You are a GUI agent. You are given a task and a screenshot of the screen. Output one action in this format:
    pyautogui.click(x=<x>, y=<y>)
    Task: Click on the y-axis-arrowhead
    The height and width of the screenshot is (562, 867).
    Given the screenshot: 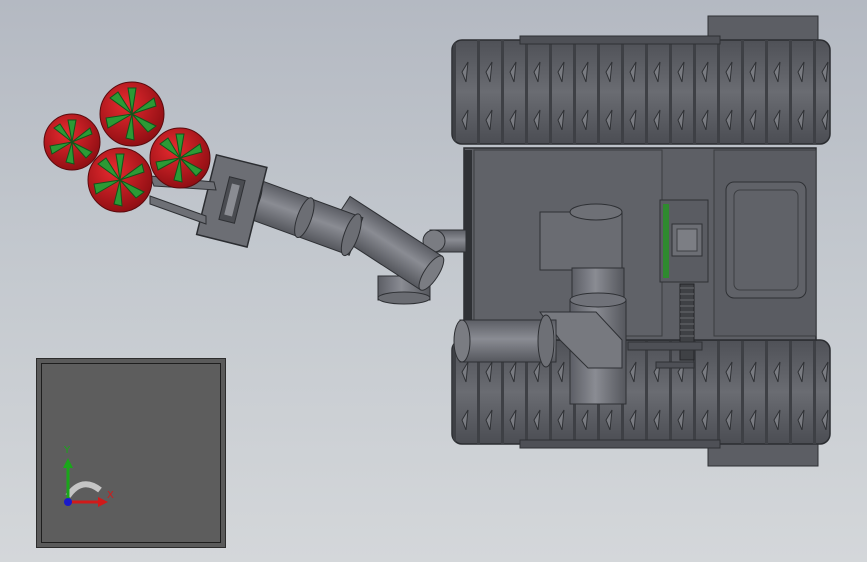 What is the action you would take?
    pyautogui.click(x=68, y=463)
    